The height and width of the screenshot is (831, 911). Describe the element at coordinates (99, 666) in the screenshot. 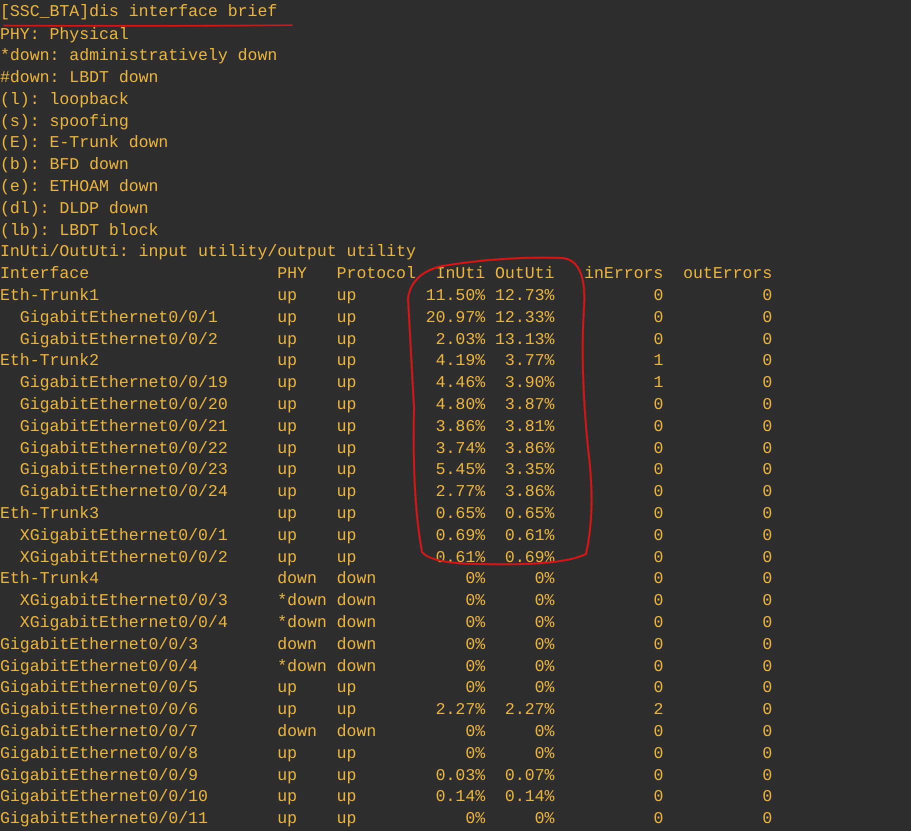

I see `interface-name: GigabitEthernet0/0/4` at that location.